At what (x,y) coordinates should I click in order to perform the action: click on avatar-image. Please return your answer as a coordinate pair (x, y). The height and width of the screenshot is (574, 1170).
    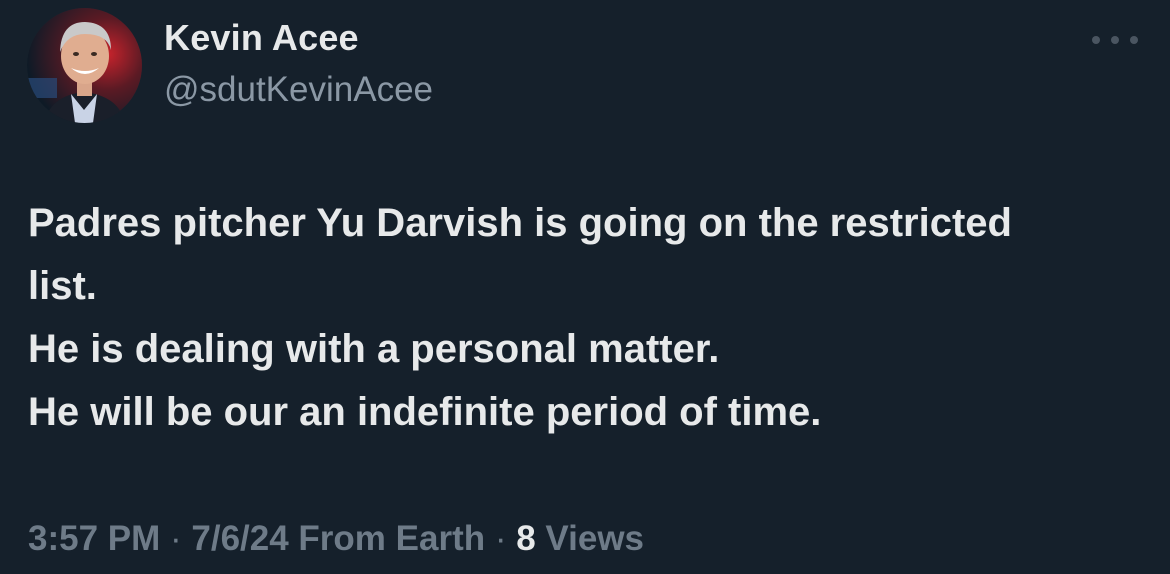
    Looking at the image, I should click on (84, 65).